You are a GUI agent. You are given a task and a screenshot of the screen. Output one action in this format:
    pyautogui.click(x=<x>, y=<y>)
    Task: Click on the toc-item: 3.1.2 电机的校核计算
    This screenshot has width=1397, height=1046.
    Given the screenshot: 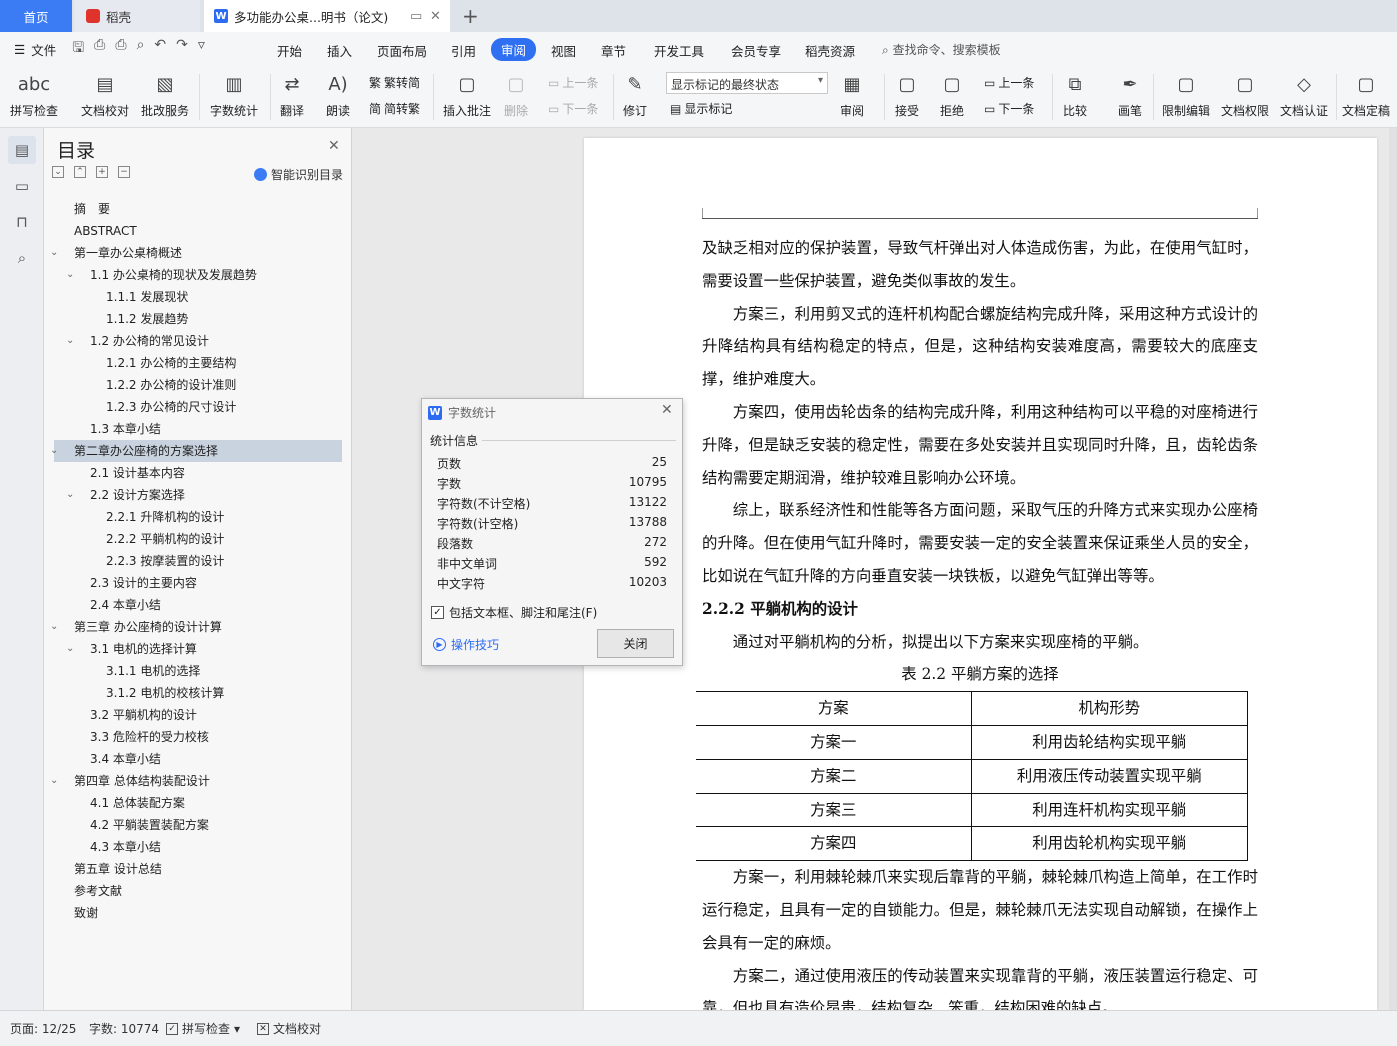 What is the action you would take?
    pyautogui.click(x=198, y=693)
    